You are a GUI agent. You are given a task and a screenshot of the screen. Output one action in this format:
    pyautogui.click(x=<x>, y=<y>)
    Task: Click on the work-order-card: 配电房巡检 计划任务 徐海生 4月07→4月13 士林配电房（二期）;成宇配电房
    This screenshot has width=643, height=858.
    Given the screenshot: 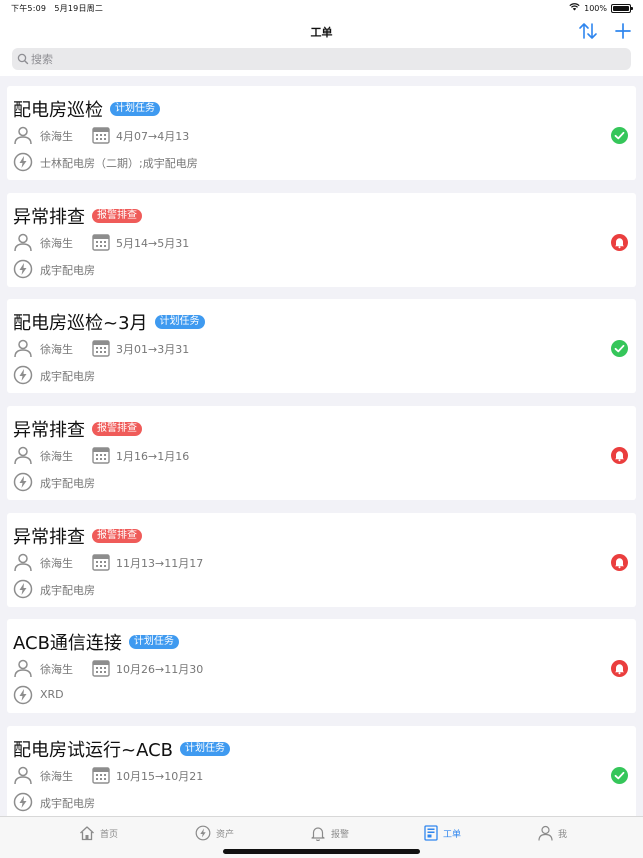 What is the action you would take?
    pyautogui.click(x=321, y=133)
    